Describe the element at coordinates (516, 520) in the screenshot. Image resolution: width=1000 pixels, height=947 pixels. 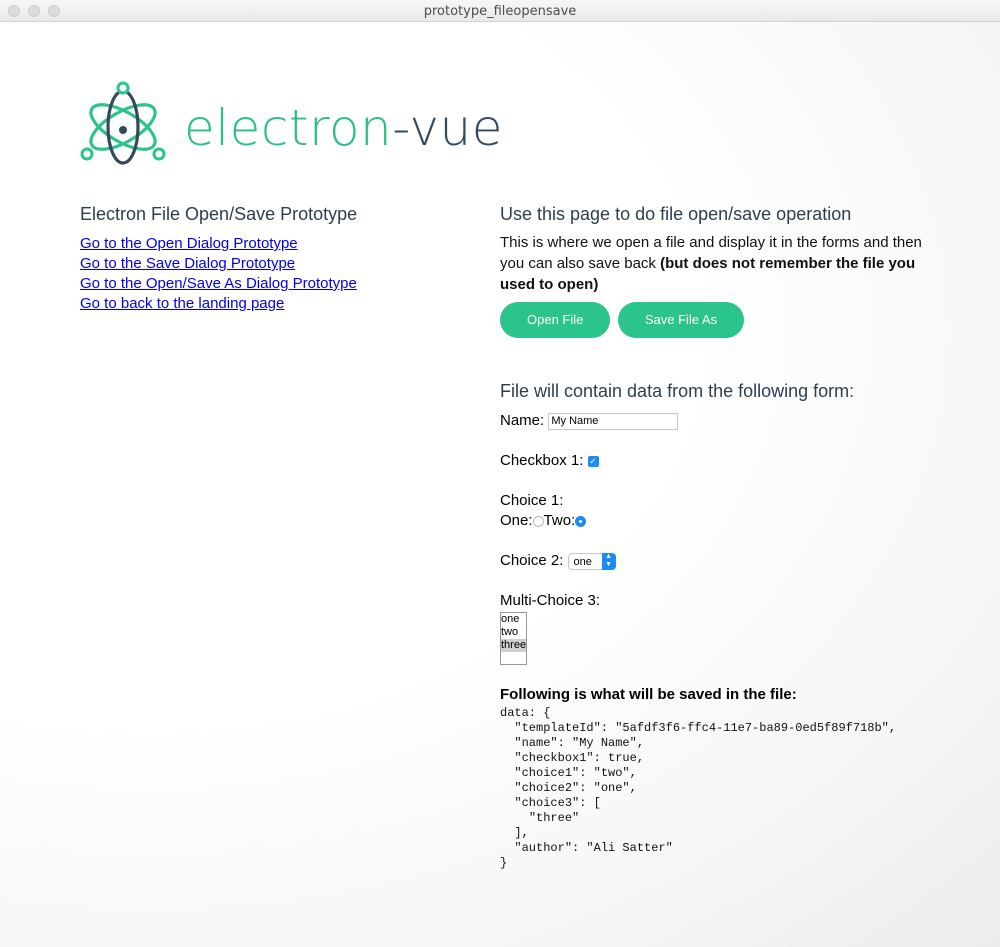
I see `choice1-one-label: One:` at that location.